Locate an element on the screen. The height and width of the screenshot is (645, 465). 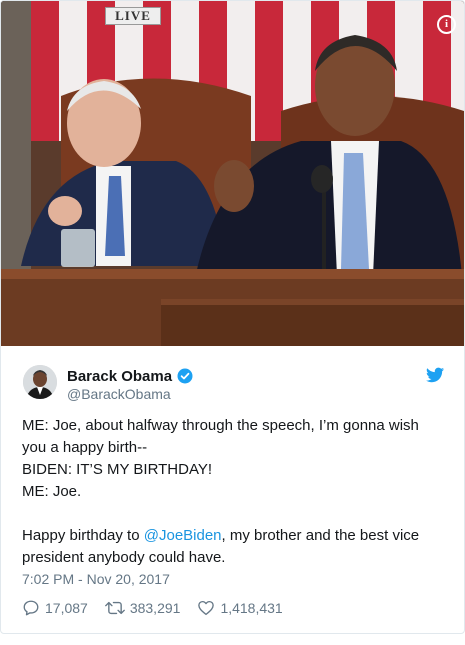
heart-icon is located at coordinates (206, 608).